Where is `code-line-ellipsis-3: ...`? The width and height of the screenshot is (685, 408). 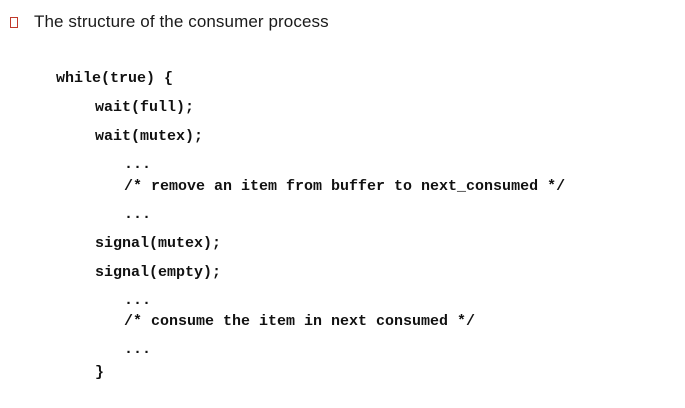 code-line-ellipsis-3: ... is located at coordinates (138, 300).